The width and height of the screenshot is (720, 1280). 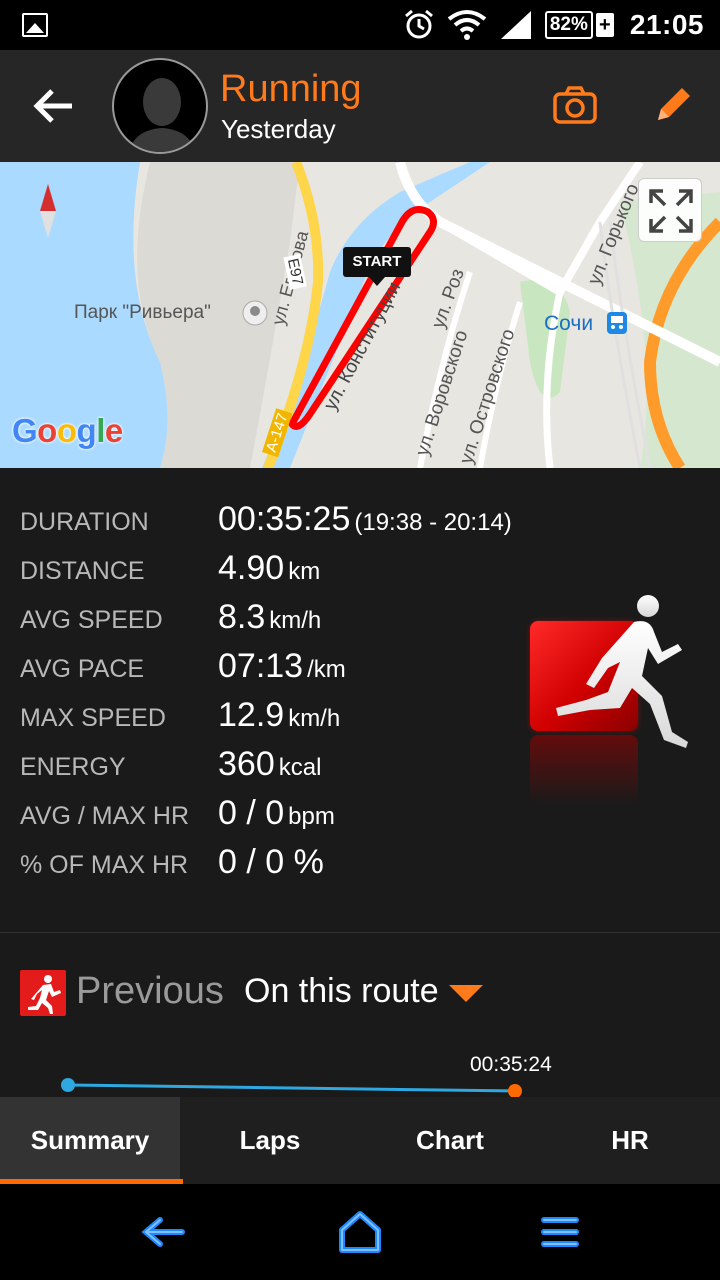 I want to click on edit-button, so click(x=674, y=104).